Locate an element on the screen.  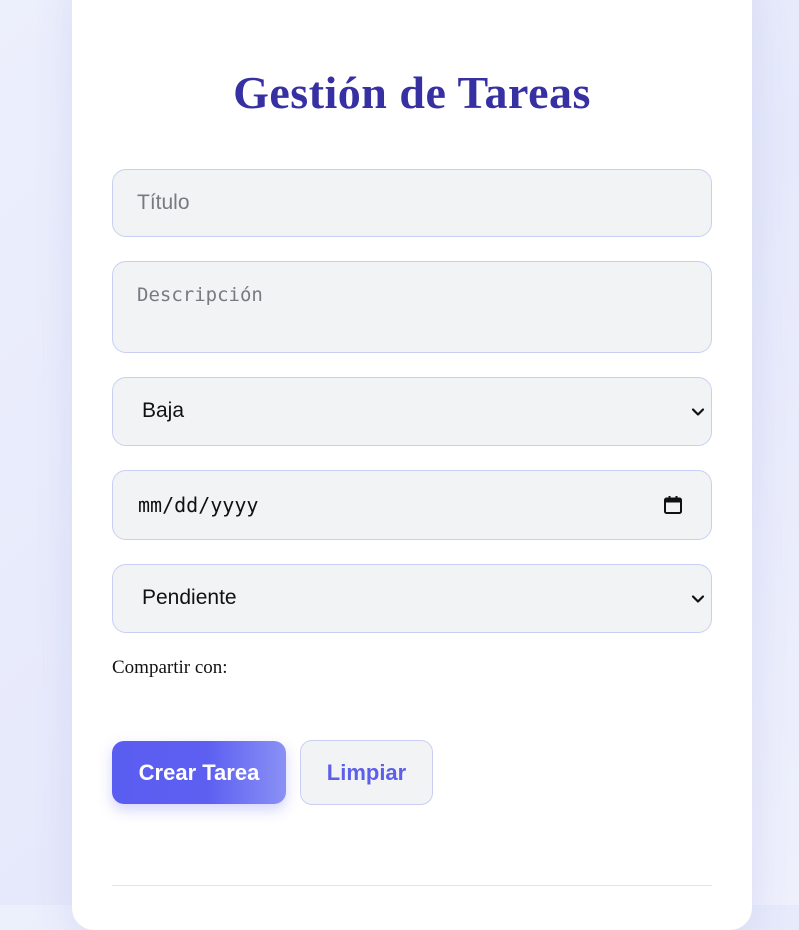
description-textarea: Descripción is located at coordinates (412, 307).